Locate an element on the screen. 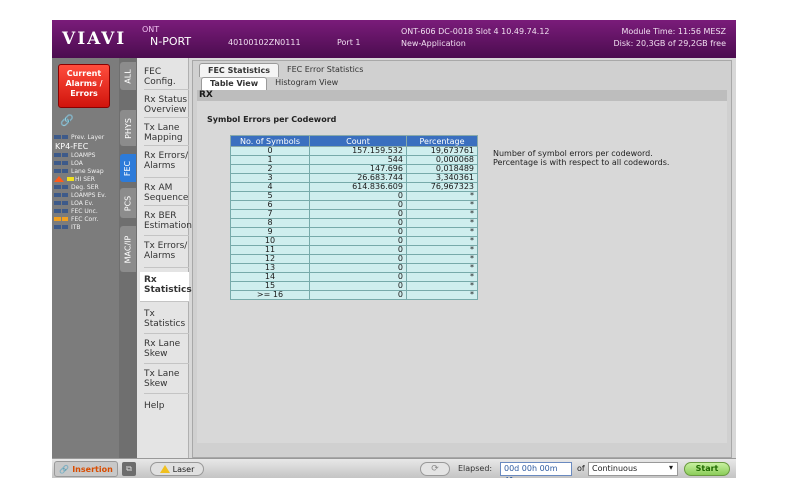  mode-select: Continuous ▾ is located at coordinates (633, 469).